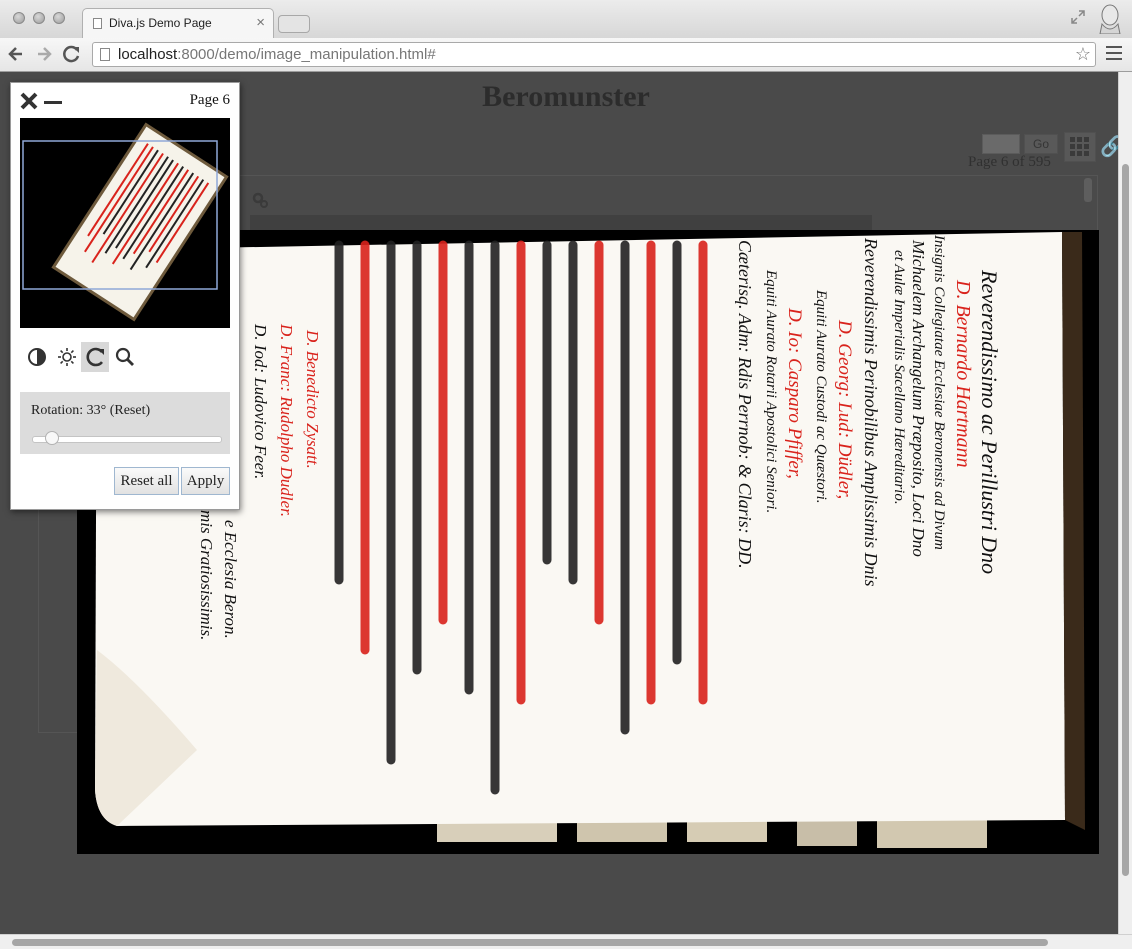 The height and width of the screenshot is (949, 1132). I want to click on bookmark-star-icon: ☆, so click(1083, 54).